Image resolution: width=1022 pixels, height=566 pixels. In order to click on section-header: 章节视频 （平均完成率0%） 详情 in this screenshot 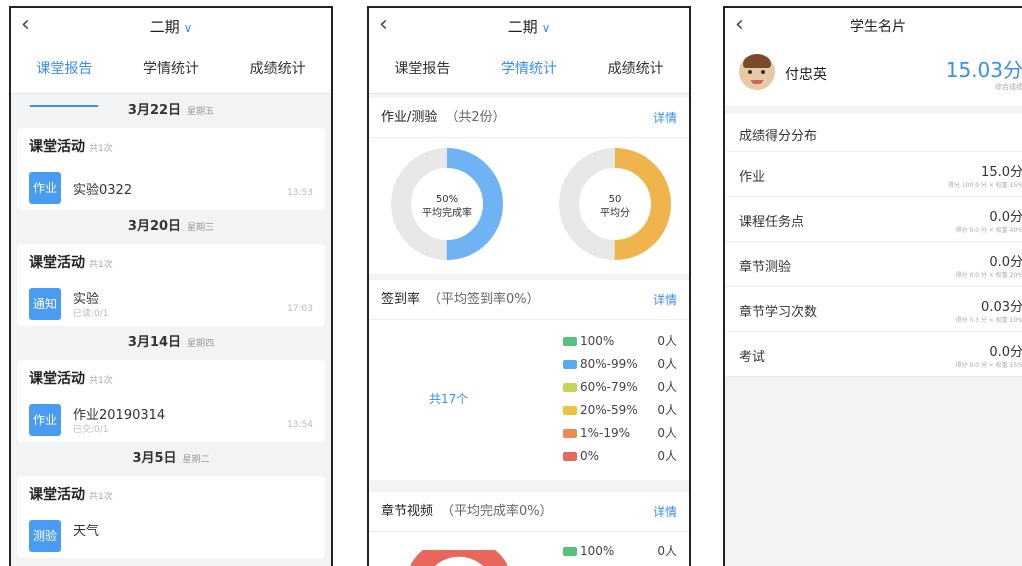, I will do `click(529, 512)`.